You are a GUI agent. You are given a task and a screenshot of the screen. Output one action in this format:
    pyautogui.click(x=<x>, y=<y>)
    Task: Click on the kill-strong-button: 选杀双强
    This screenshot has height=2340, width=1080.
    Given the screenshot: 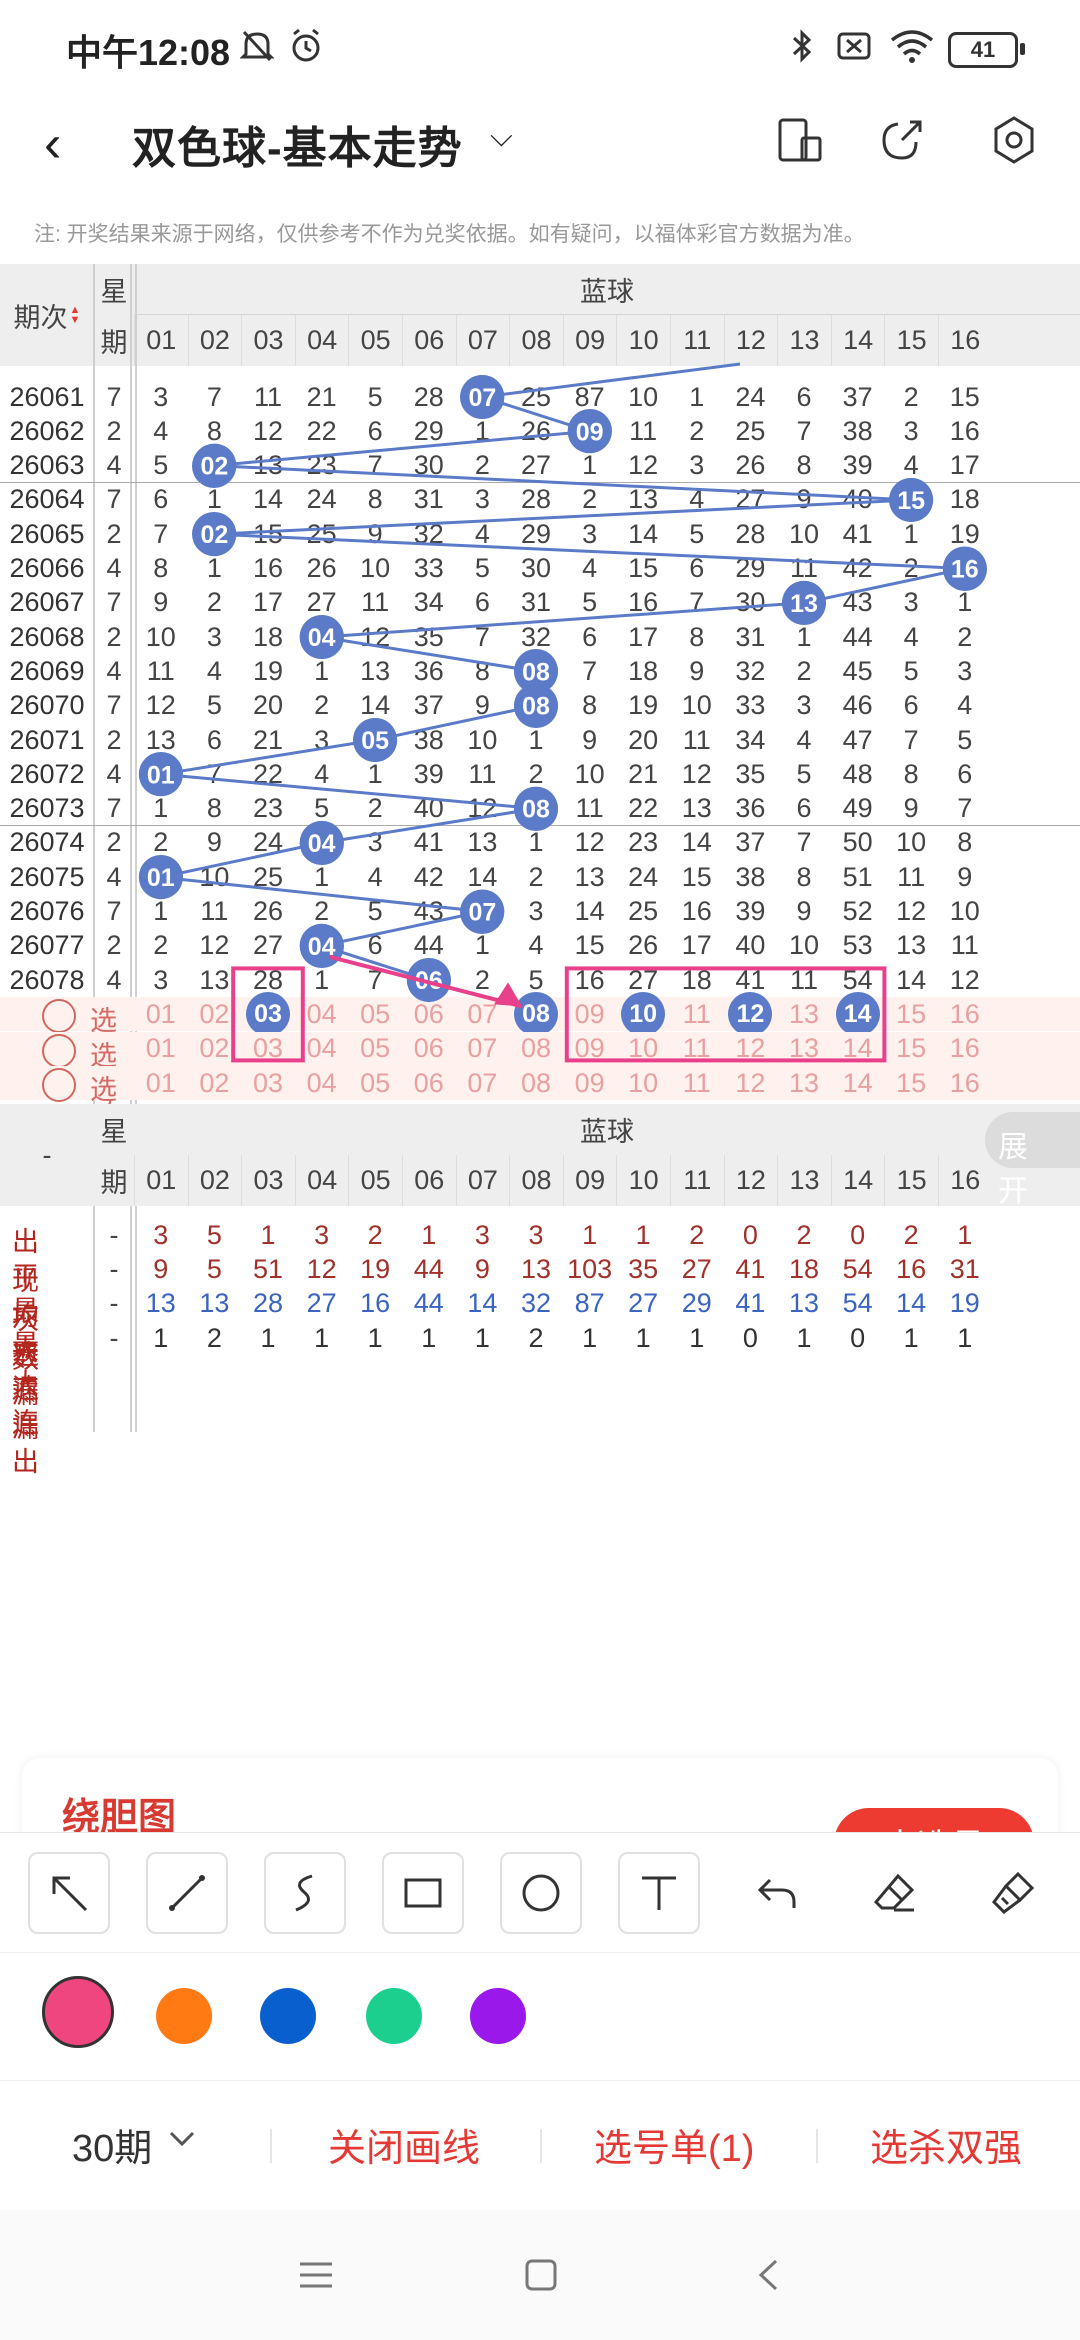 What is the action you would take?
    pyautogui.click(x=946, y=2144)
    